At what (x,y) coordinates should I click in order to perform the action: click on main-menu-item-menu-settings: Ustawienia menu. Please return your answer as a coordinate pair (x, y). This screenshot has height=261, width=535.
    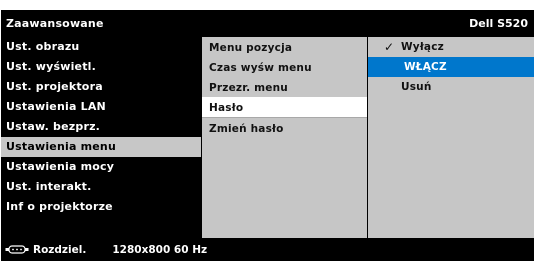
    Looking at the image, I should click on (101, 147).